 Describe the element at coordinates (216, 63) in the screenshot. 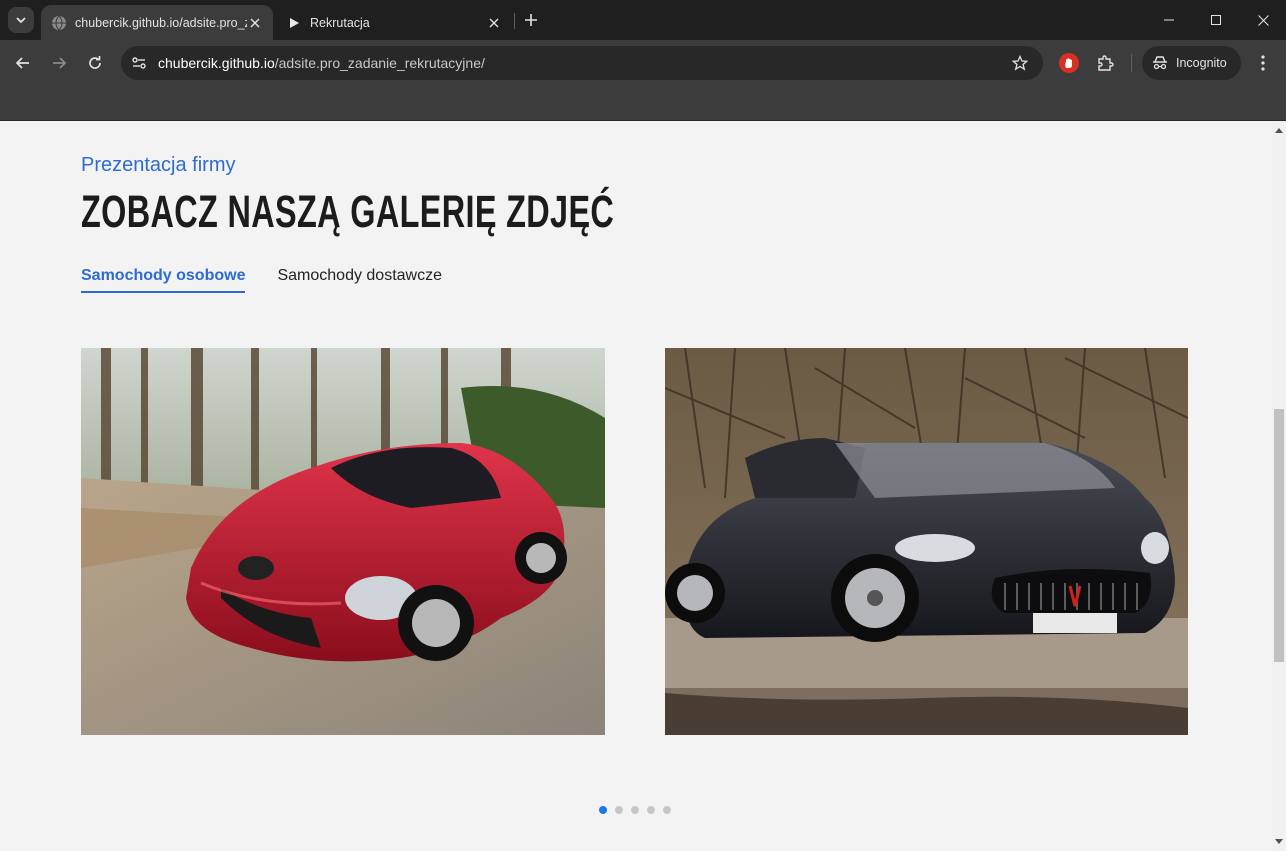

I see `url-host: chubercik.github.io` at that location.